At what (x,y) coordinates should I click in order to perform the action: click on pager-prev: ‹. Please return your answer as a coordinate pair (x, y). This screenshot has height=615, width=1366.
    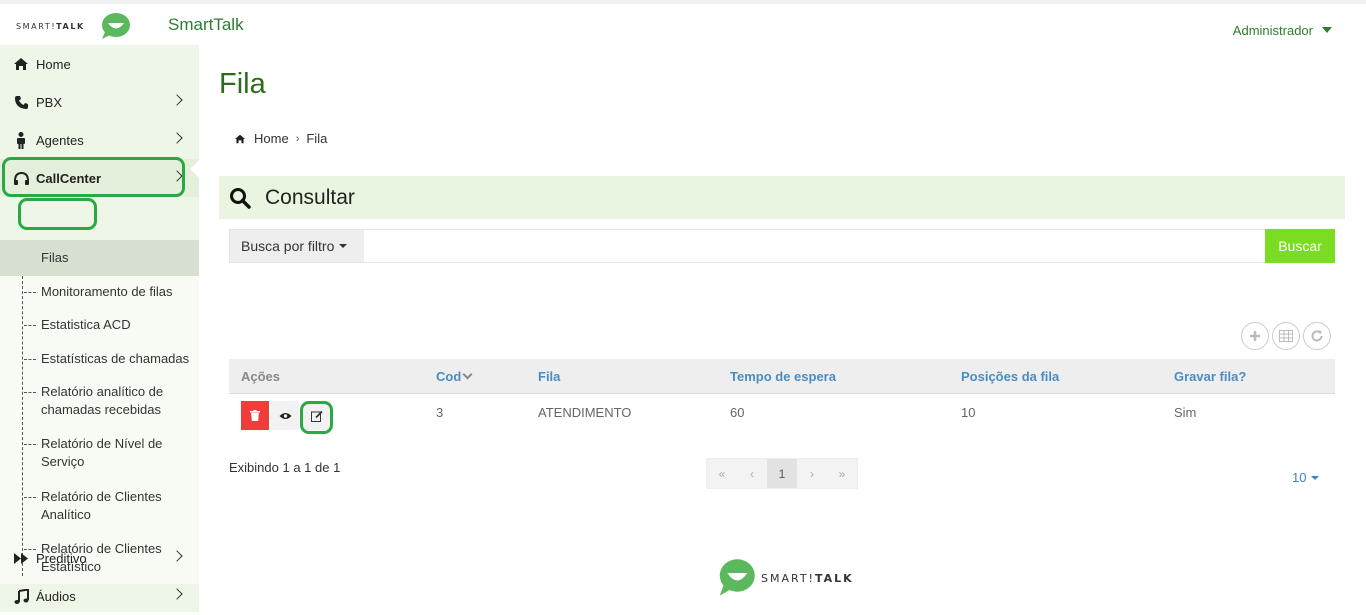
    Looking at the image, I should click on (752, 473).